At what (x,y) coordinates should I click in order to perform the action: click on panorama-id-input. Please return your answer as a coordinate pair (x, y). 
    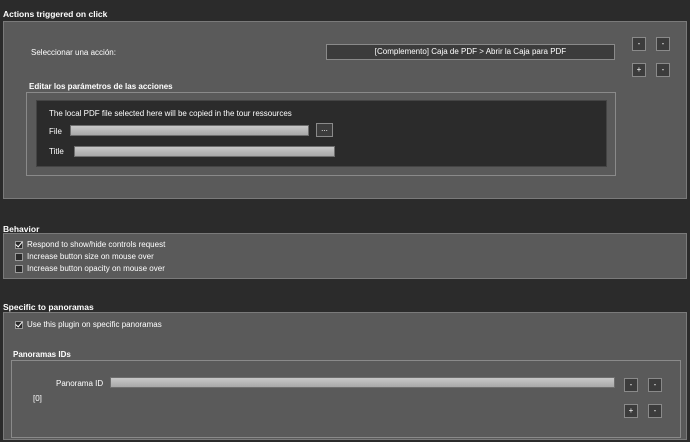
    Looking at the image, I should click on (362, 382).